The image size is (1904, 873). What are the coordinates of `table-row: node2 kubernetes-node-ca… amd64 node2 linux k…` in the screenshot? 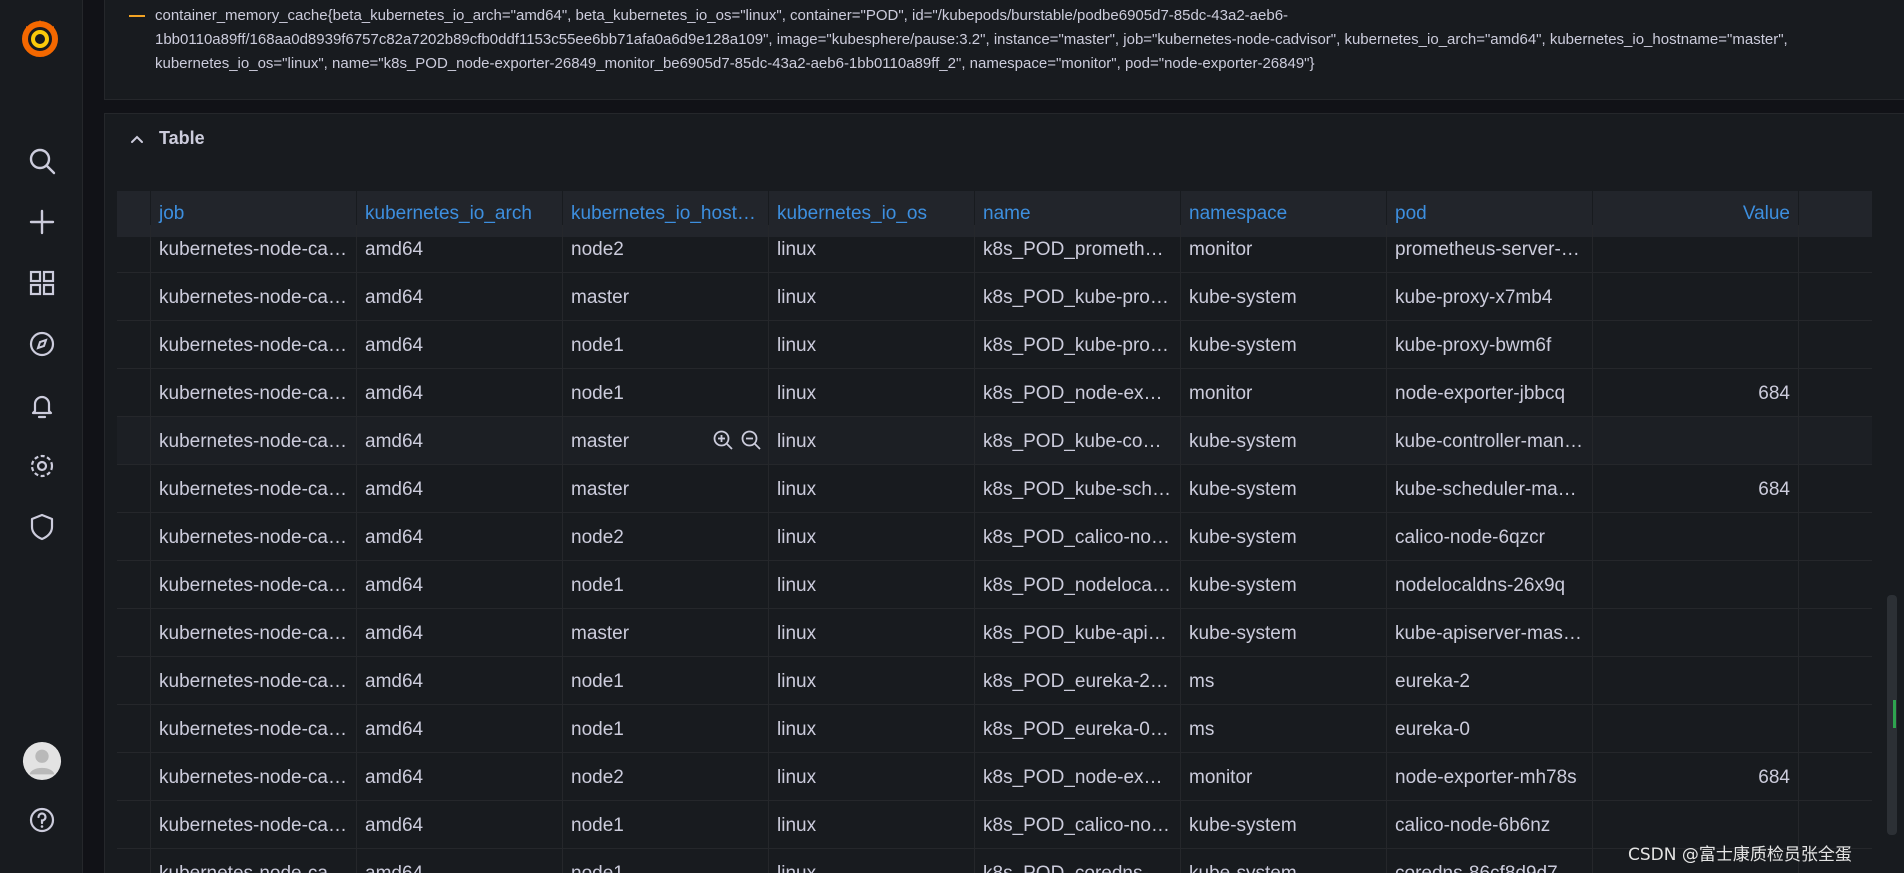 It's located at (994, 249).